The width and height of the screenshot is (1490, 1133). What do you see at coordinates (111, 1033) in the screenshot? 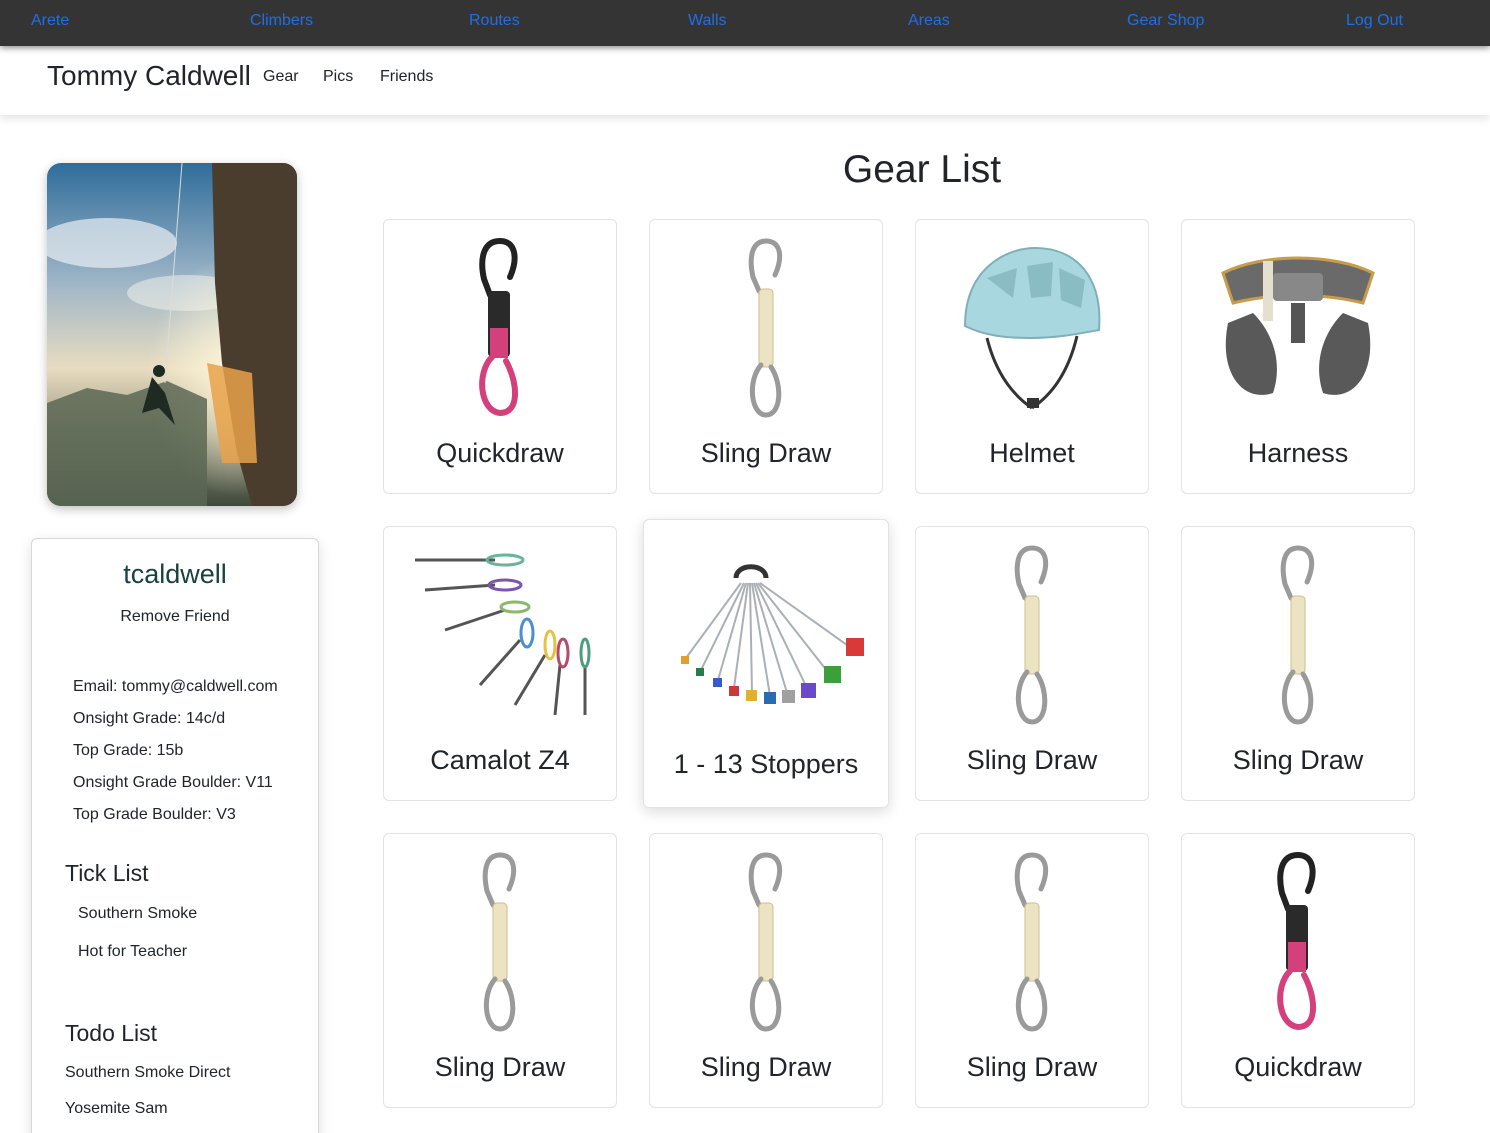
I see `todo-list-heading: Todo List` at bounding box center [111, 1033].